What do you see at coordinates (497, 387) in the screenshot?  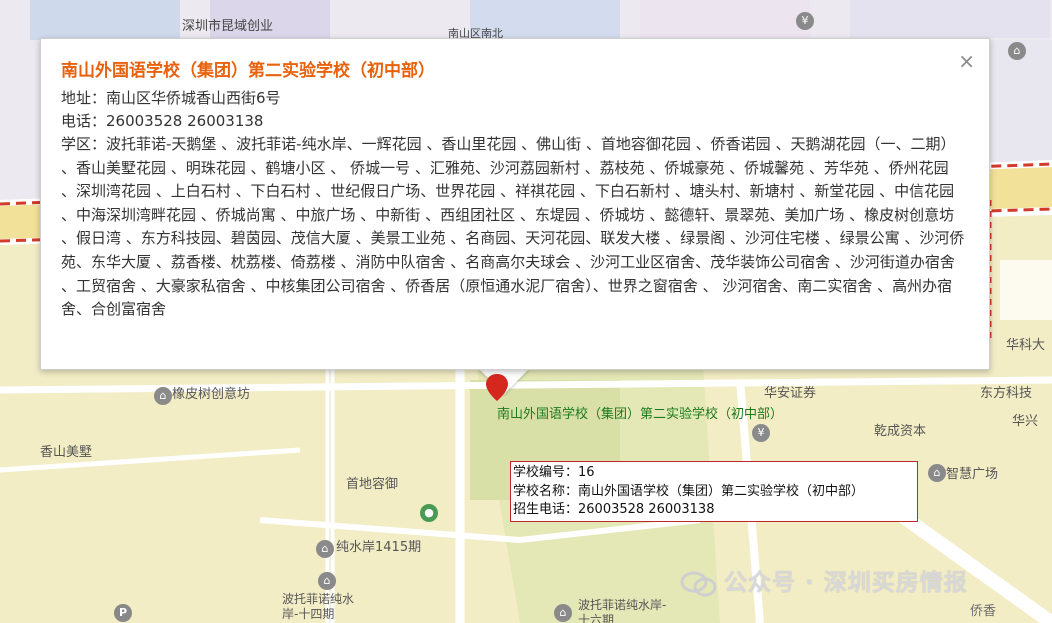 I see `school-marker-icon` at bounding box center [497, 387].